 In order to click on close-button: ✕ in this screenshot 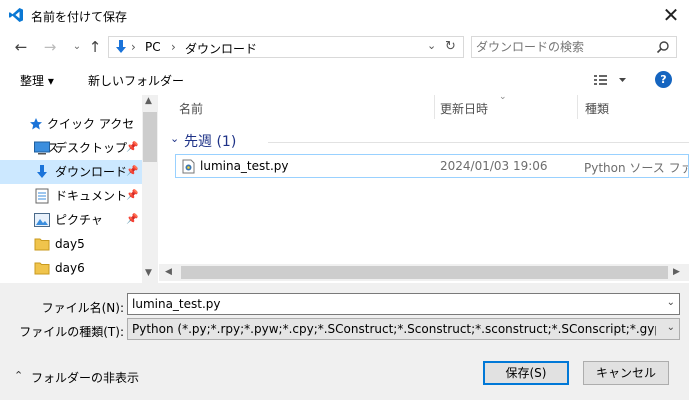, I will do `click(671, 15)`.